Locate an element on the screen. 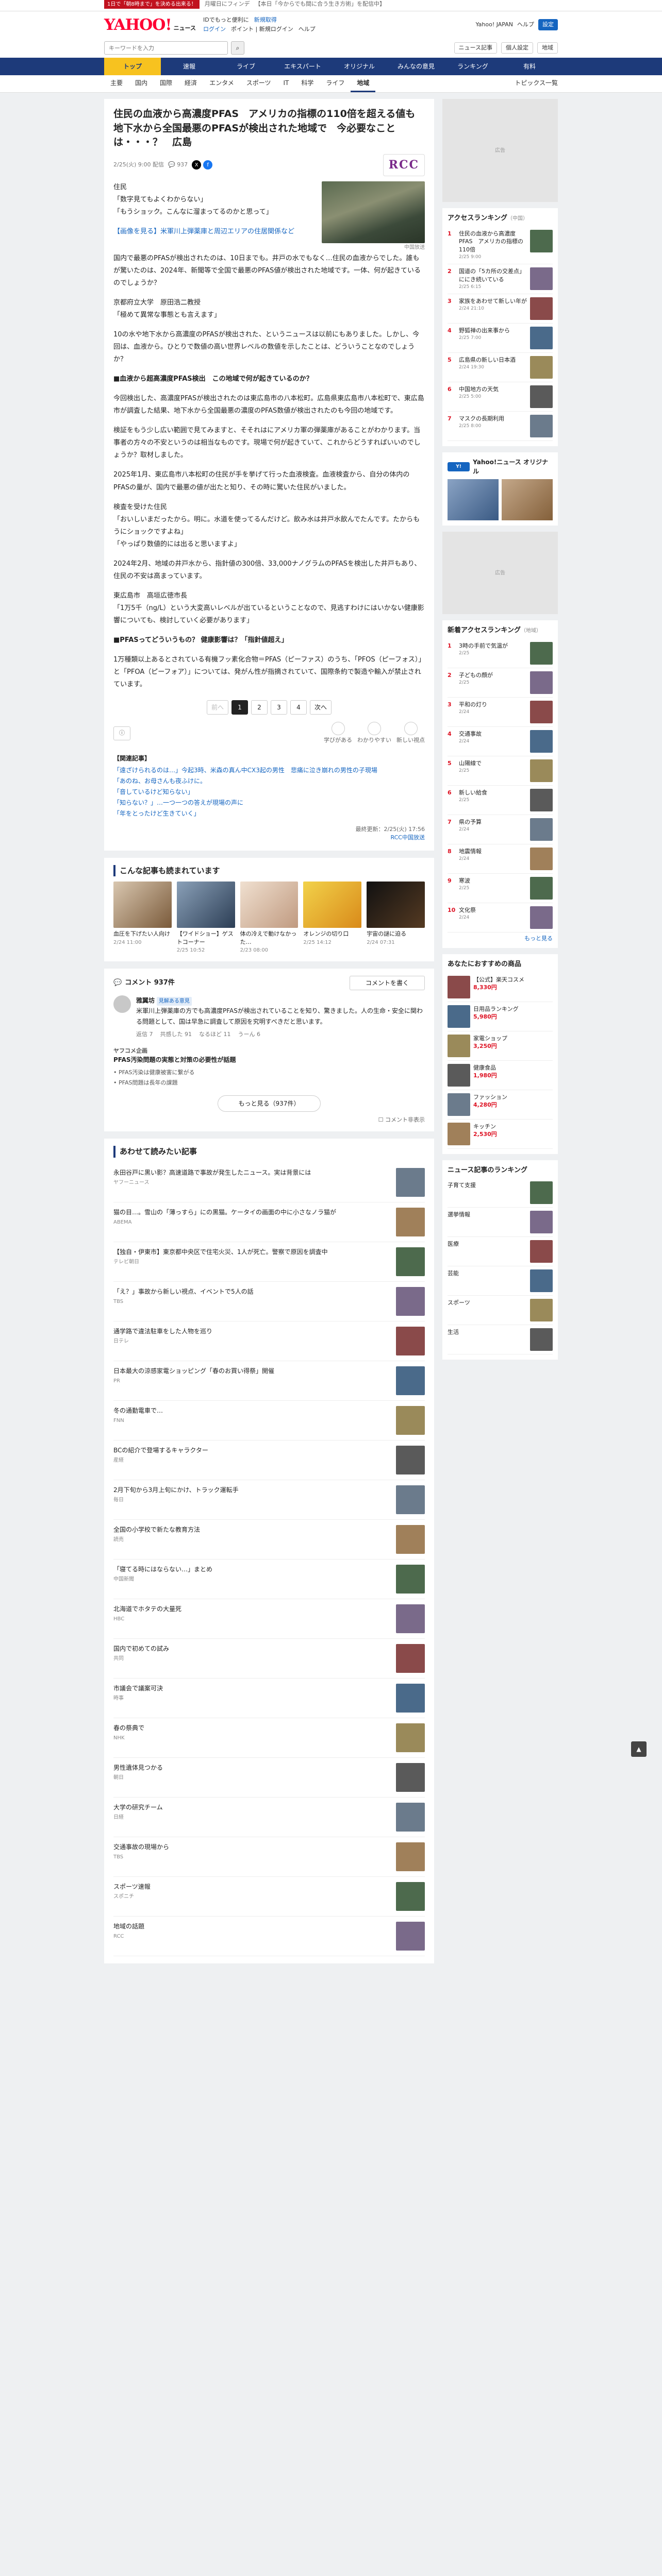  sidebar-item: 選挙情報 is located at coordinates (500, 1223).